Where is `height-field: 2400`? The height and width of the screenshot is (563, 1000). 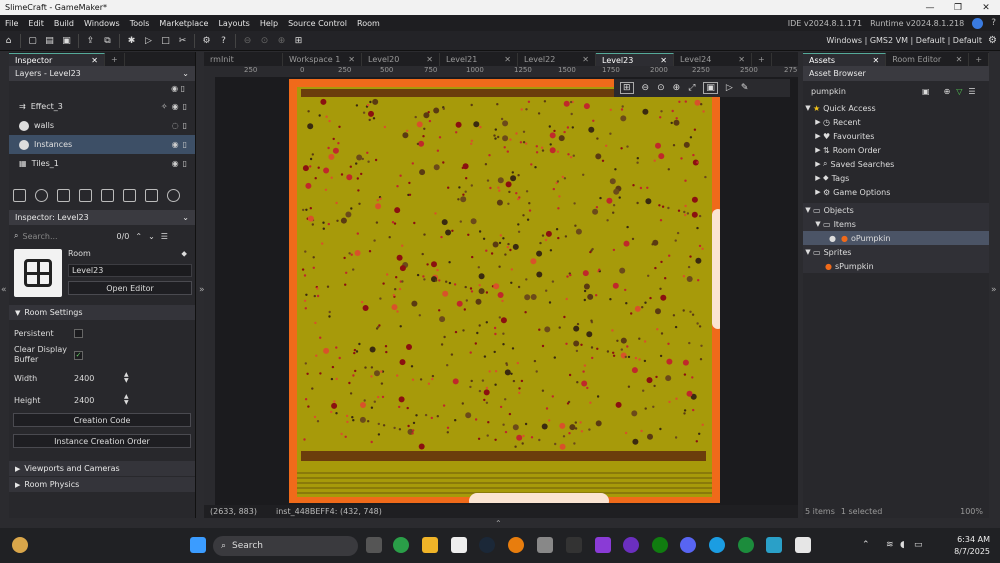
height-field: 2400 is located at coordinates (99, 400).